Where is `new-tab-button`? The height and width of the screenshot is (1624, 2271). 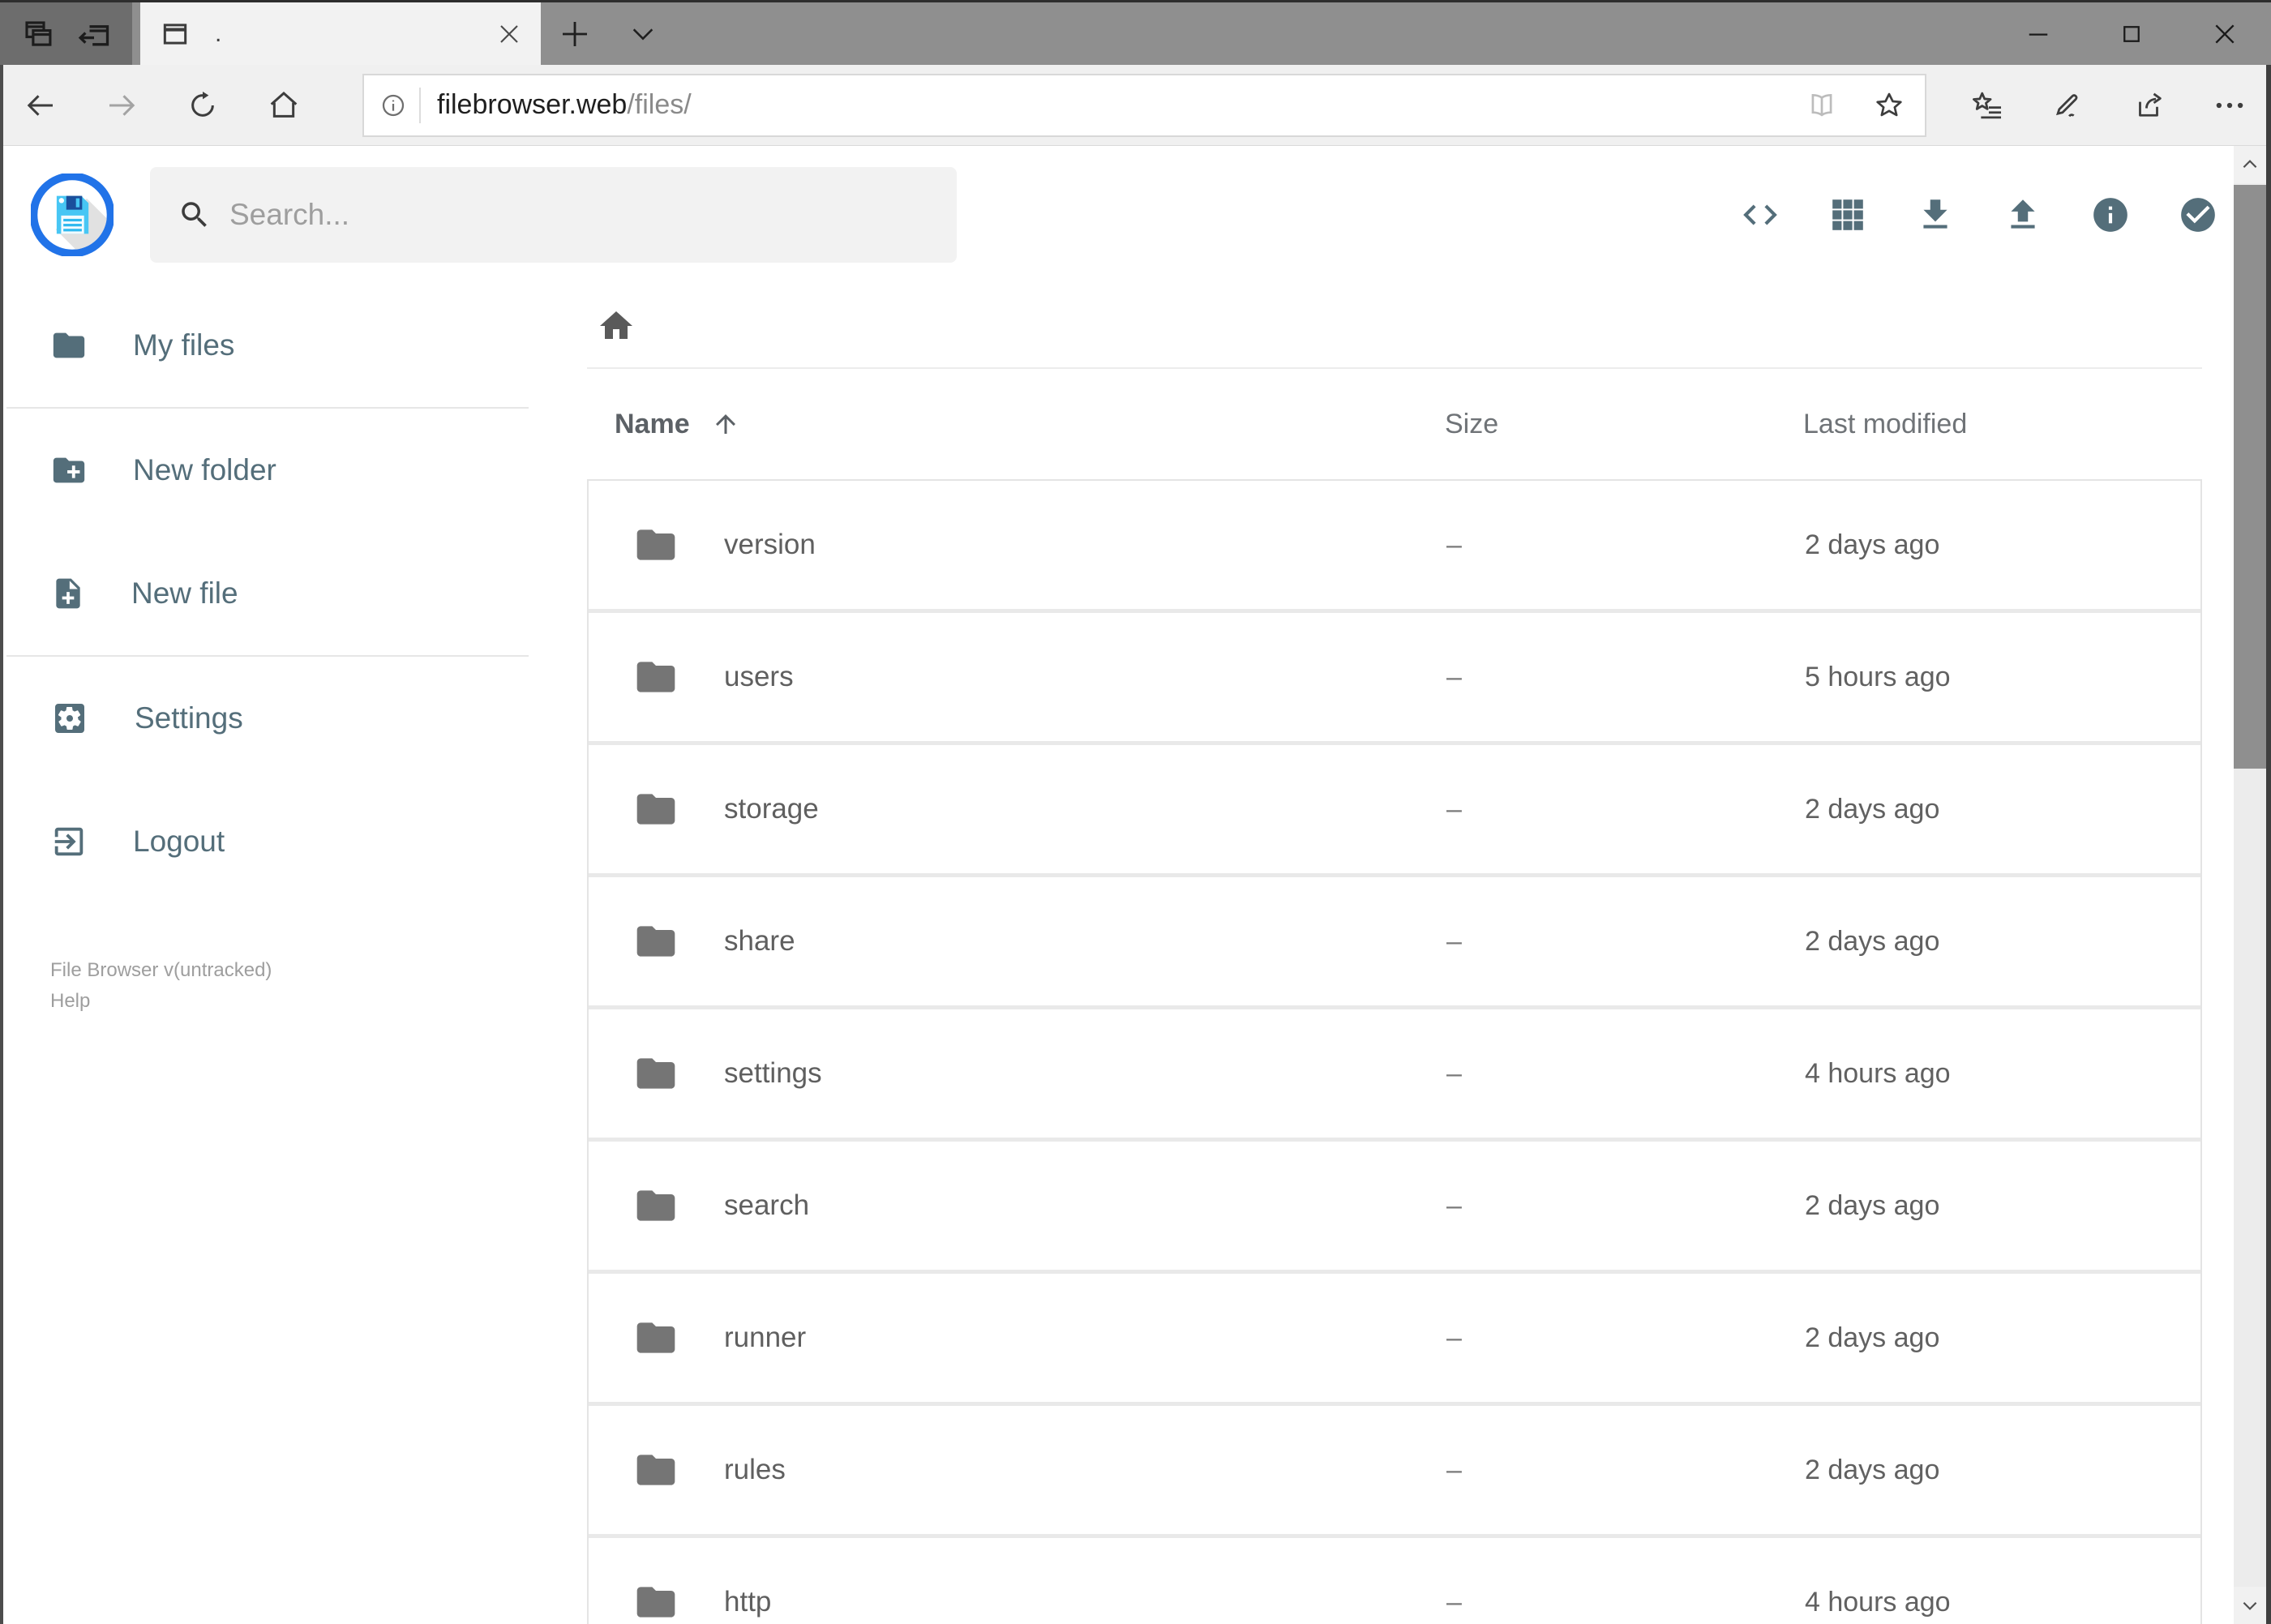 new-tab-button is located at coordinates (575, 34).